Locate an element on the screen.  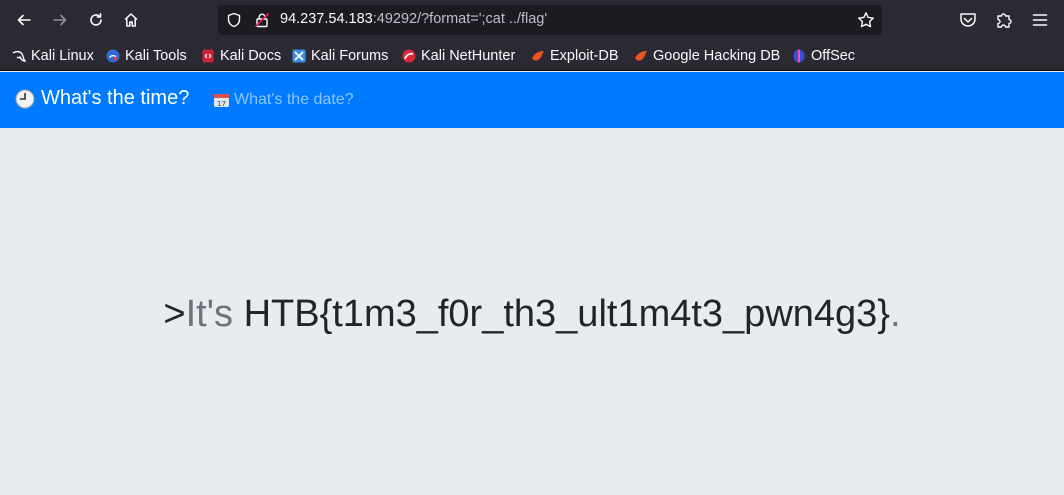
bookmark-offsec: OffSec is located at coordinates (823, 56).